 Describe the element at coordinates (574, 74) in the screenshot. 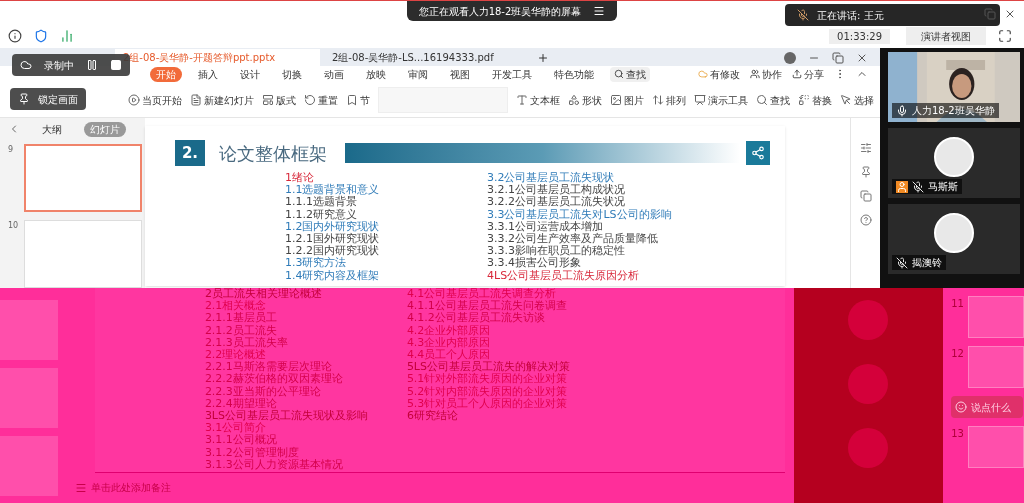

I see `ribbon-tab: 特色功能` at that location.